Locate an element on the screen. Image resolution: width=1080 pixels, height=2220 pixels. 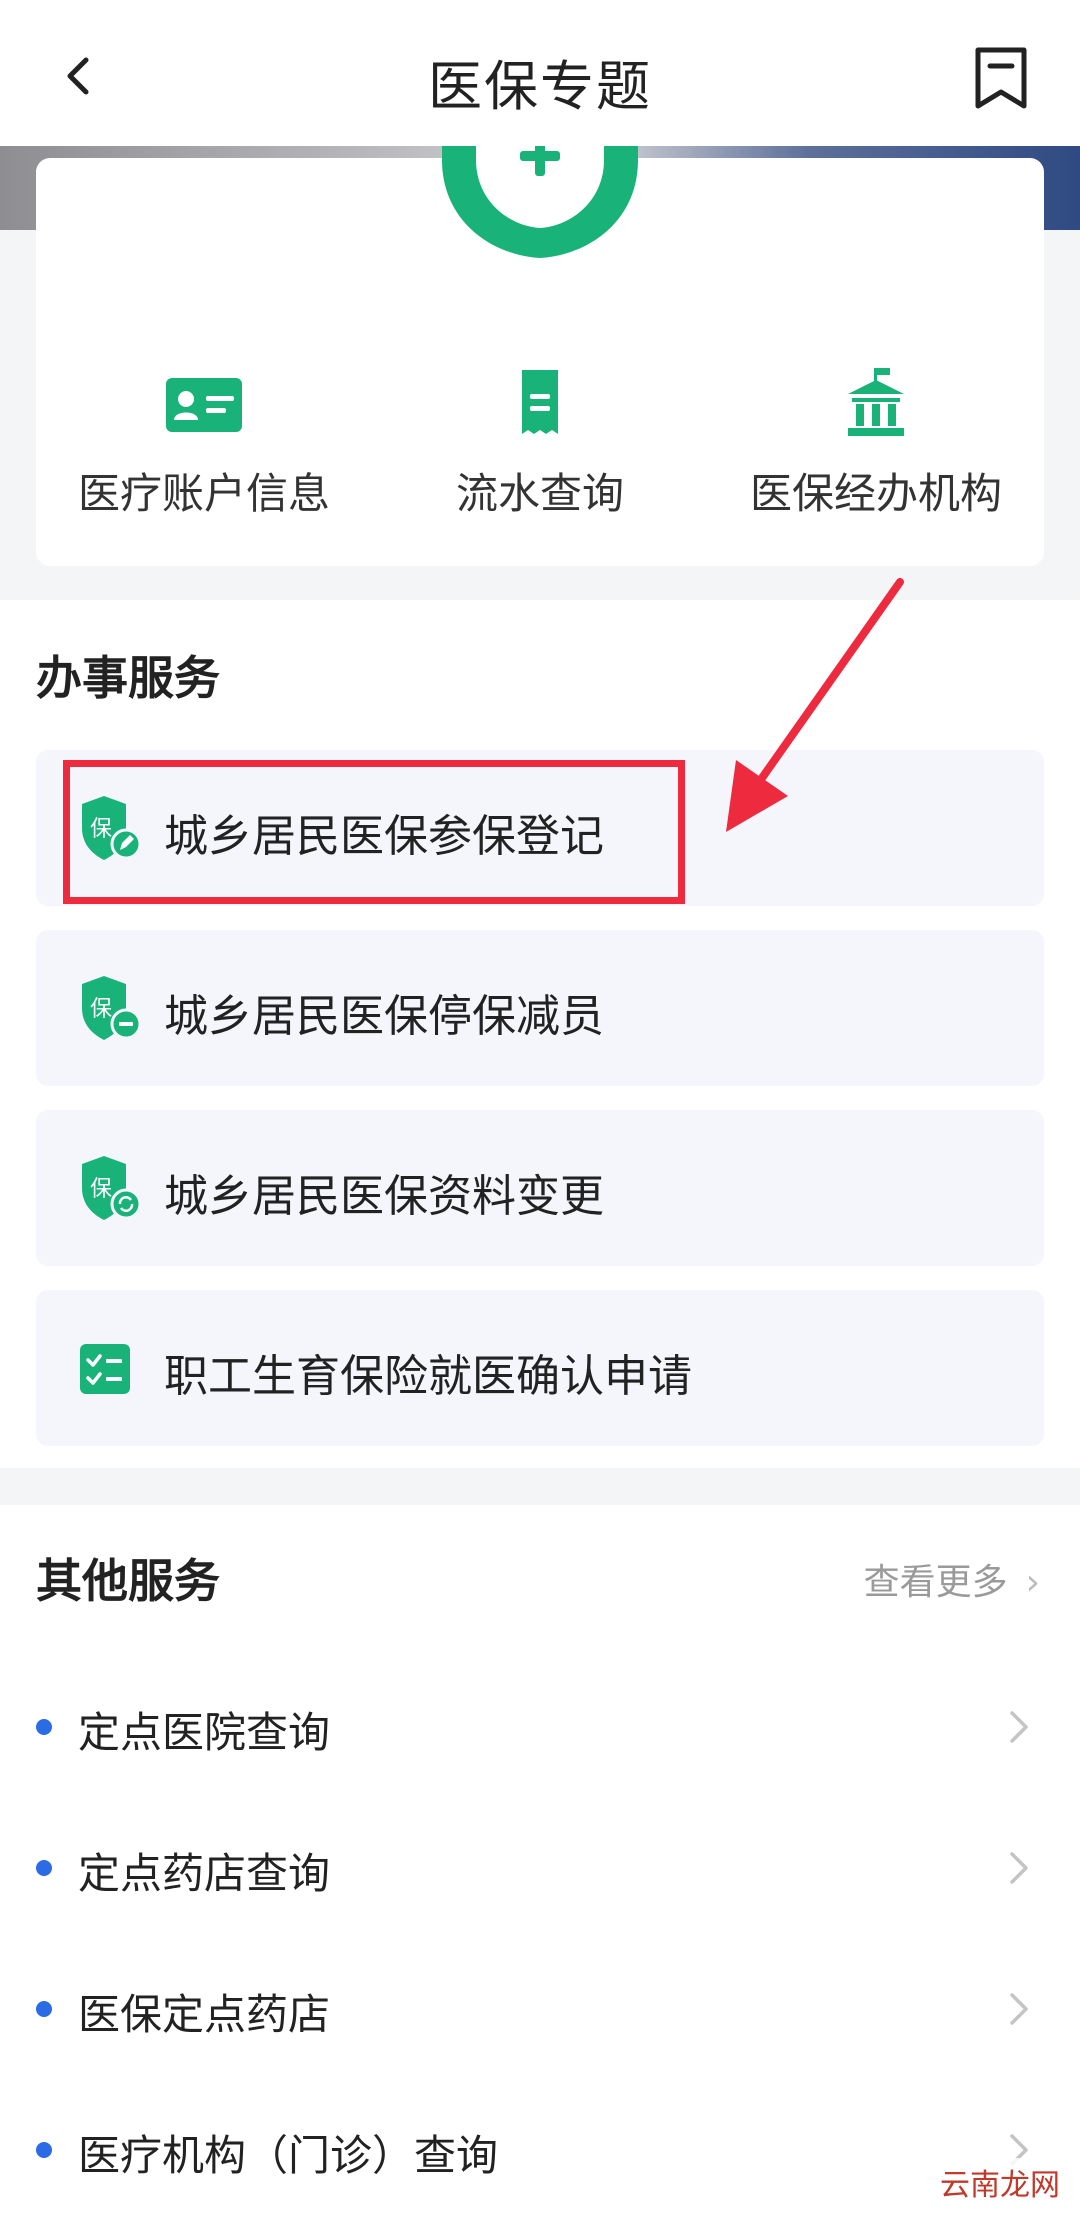
top-bar: 医保专题 is located at coordinates (540, 73).